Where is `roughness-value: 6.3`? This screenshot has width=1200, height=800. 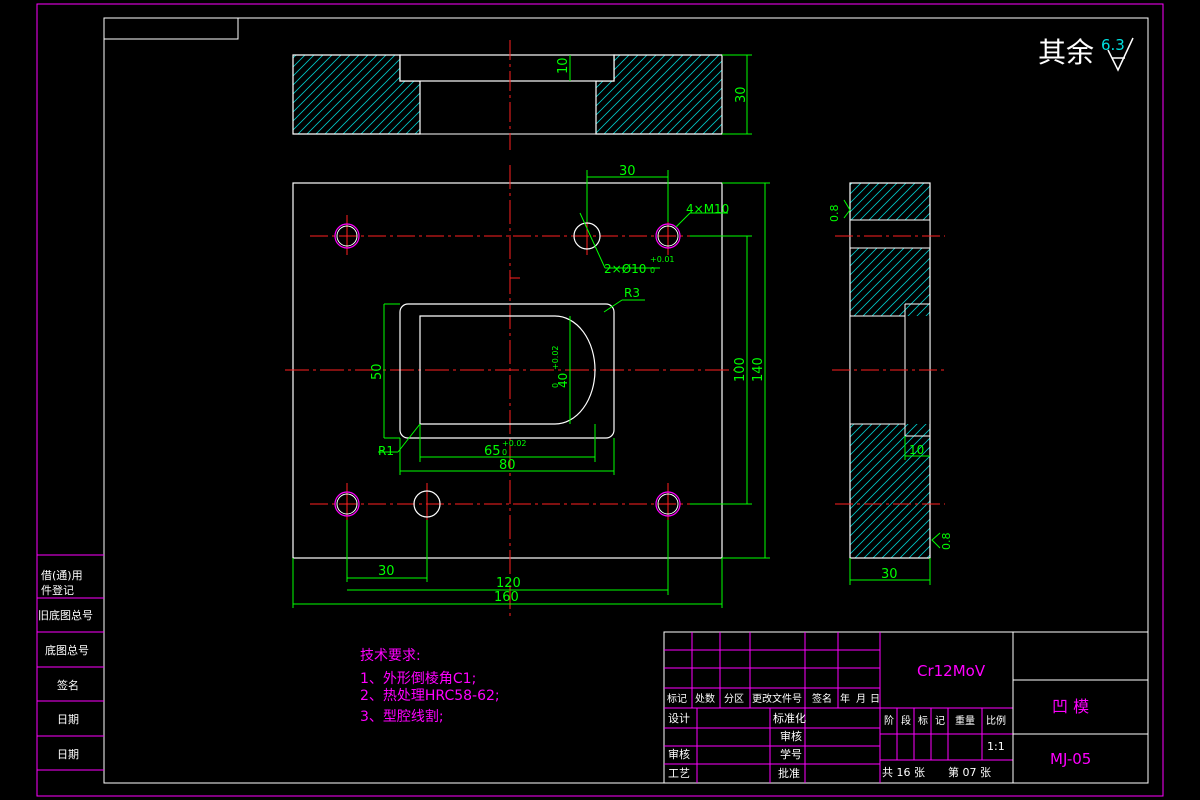
roughness-value: 6.3 is located at coordinates (1113, 45).